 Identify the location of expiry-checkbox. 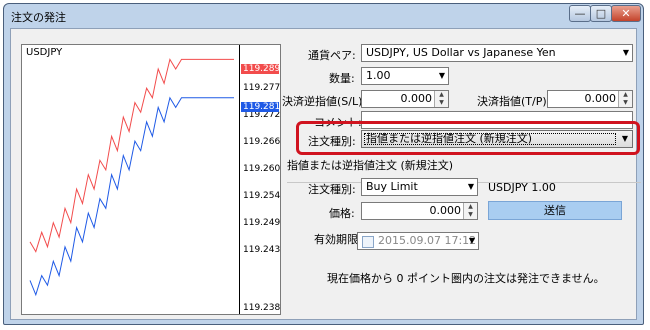
(368, 242).